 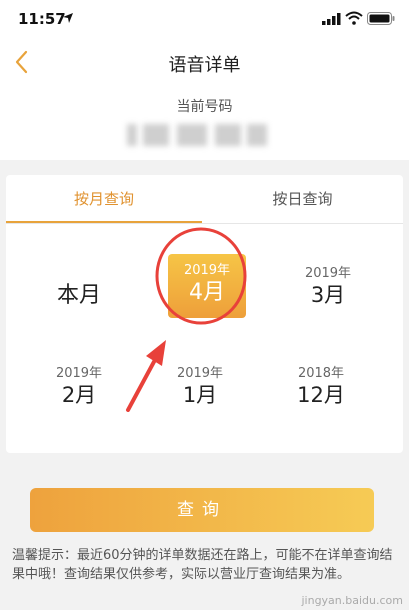 I want to click on month-option-selected: 2019年 4月, so click(x=207, y=286).